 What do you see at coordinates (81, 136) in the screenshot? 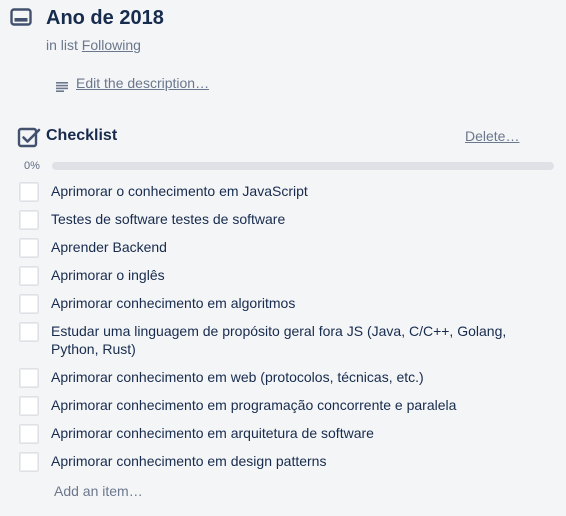
I see `checklist-title: Checklist` at bounding box center [81, 136].